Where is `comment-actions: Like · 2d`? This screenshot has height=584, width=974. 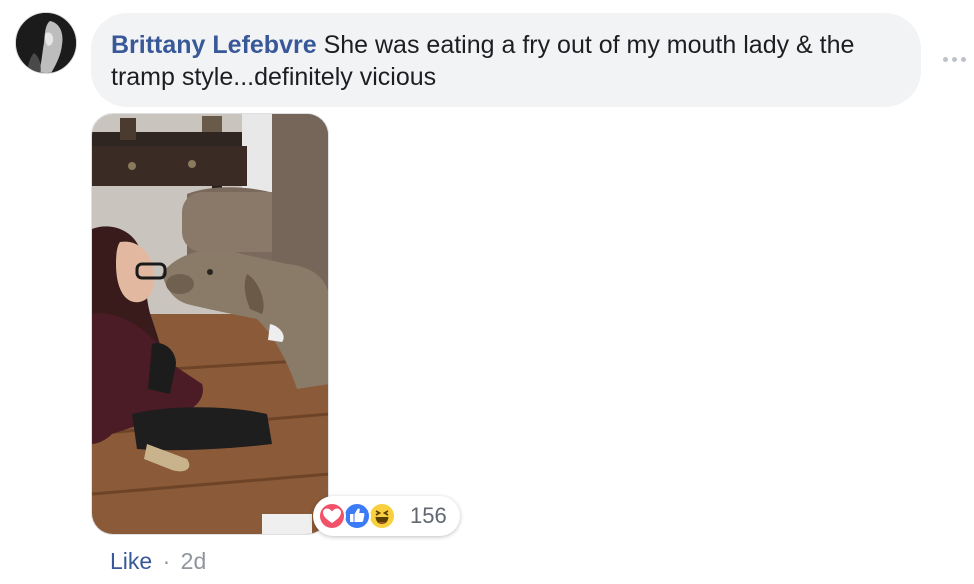
comment-actions: Like · 2d is located at coordinates (158, 561).